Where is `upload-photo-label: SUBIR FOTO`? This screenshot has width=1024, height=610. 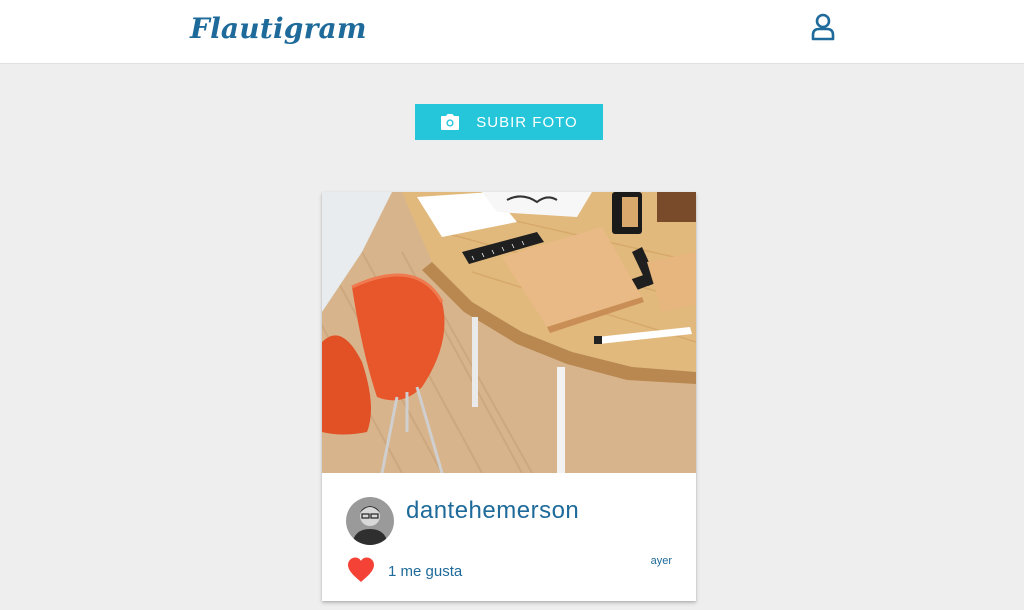 upload-photo-label: SUBIR FOTO is located at coordinates (527, 122).